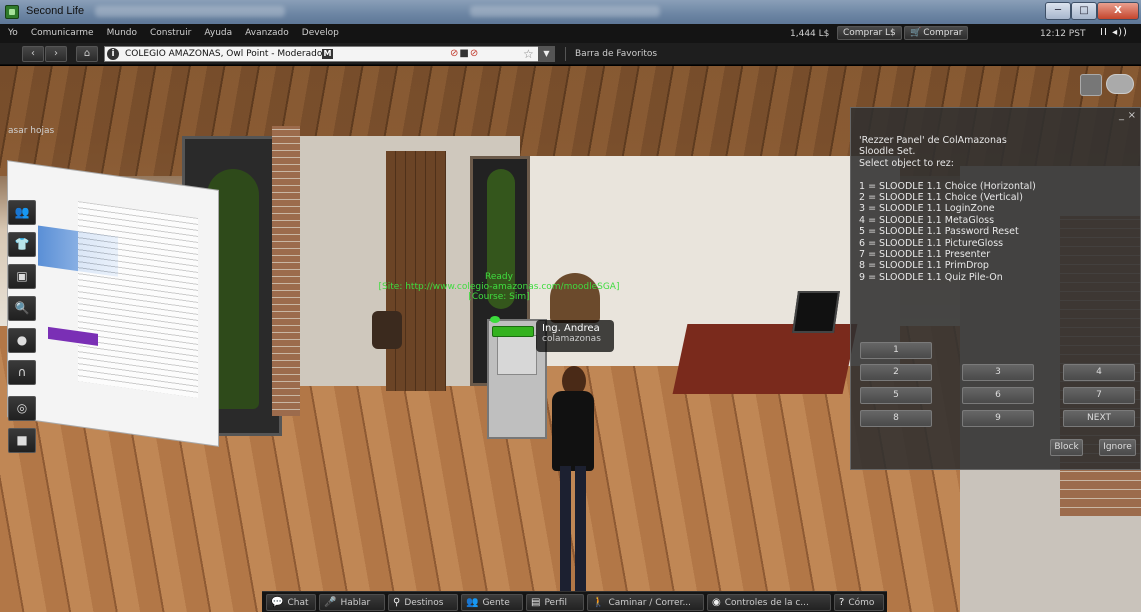 The image size is (1141, 612). I want to click on destinations-button: ⚲ Destinos, so click(423, 602).